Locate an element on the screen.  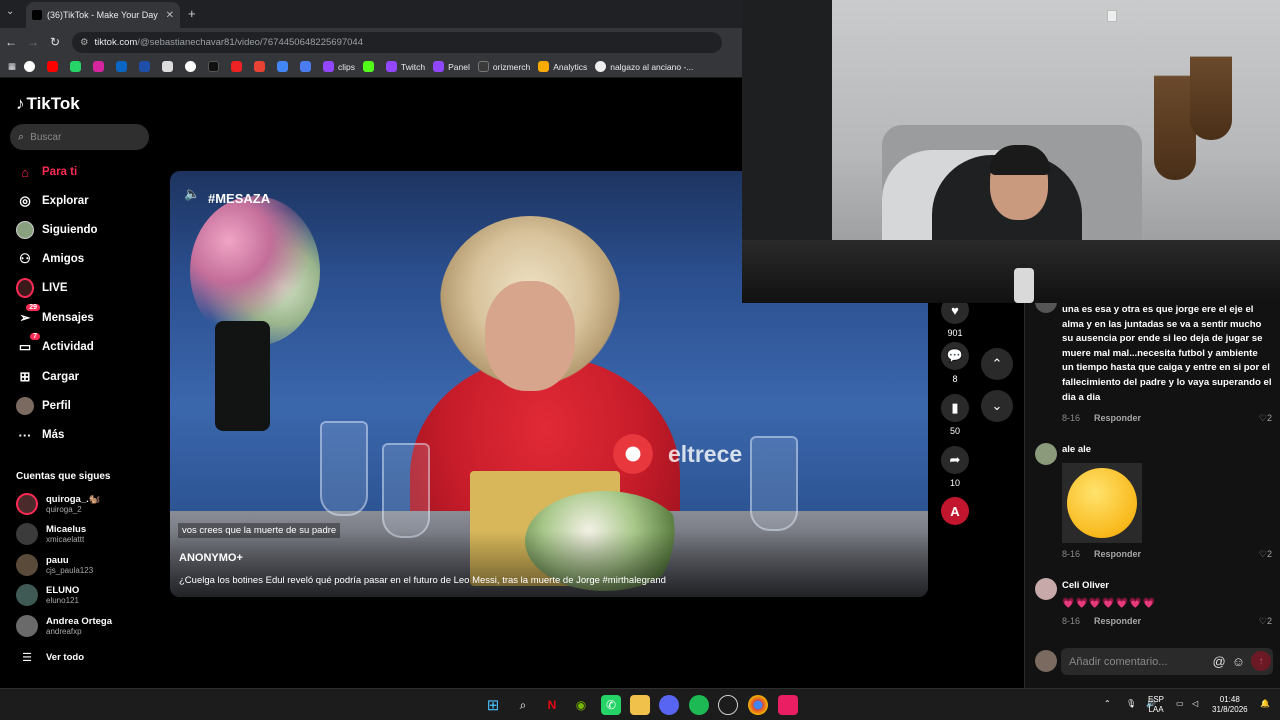
close-tab-icon: ✕ is located at coordinates (170, 15).